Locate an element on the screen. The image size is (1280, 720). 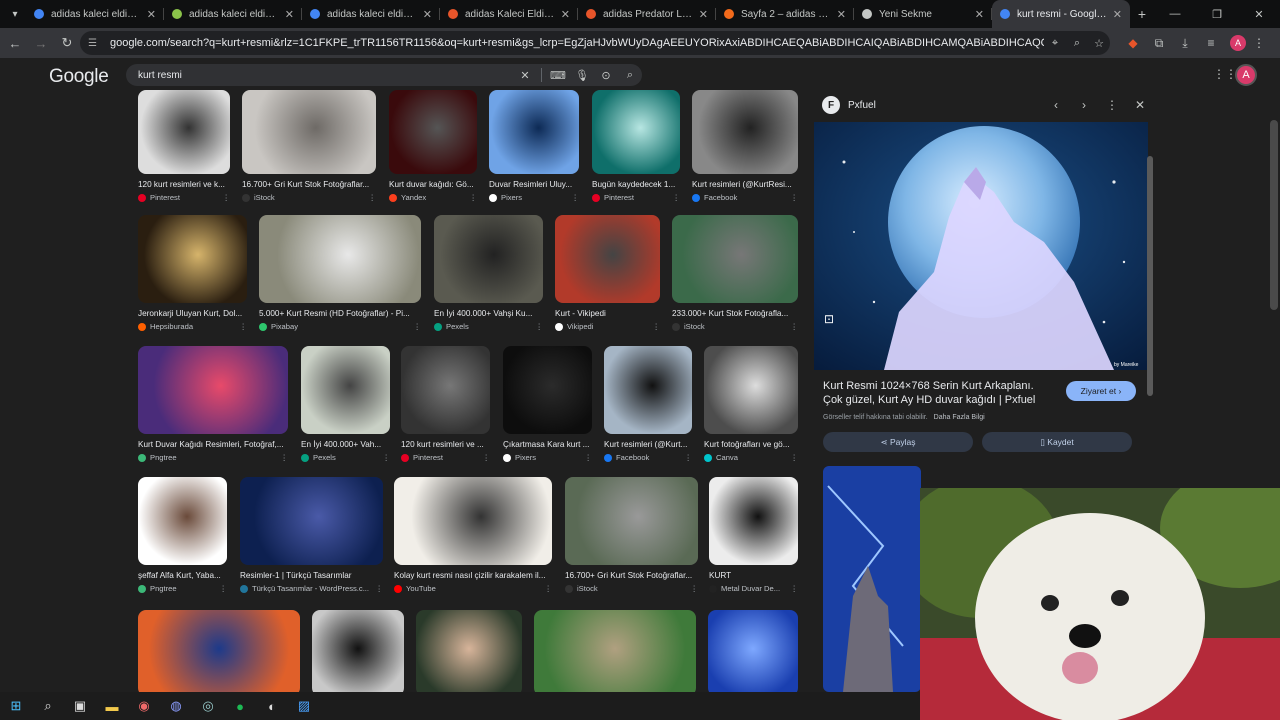
result-source: Pexels ⋮ is located at coordinates (488, 326).